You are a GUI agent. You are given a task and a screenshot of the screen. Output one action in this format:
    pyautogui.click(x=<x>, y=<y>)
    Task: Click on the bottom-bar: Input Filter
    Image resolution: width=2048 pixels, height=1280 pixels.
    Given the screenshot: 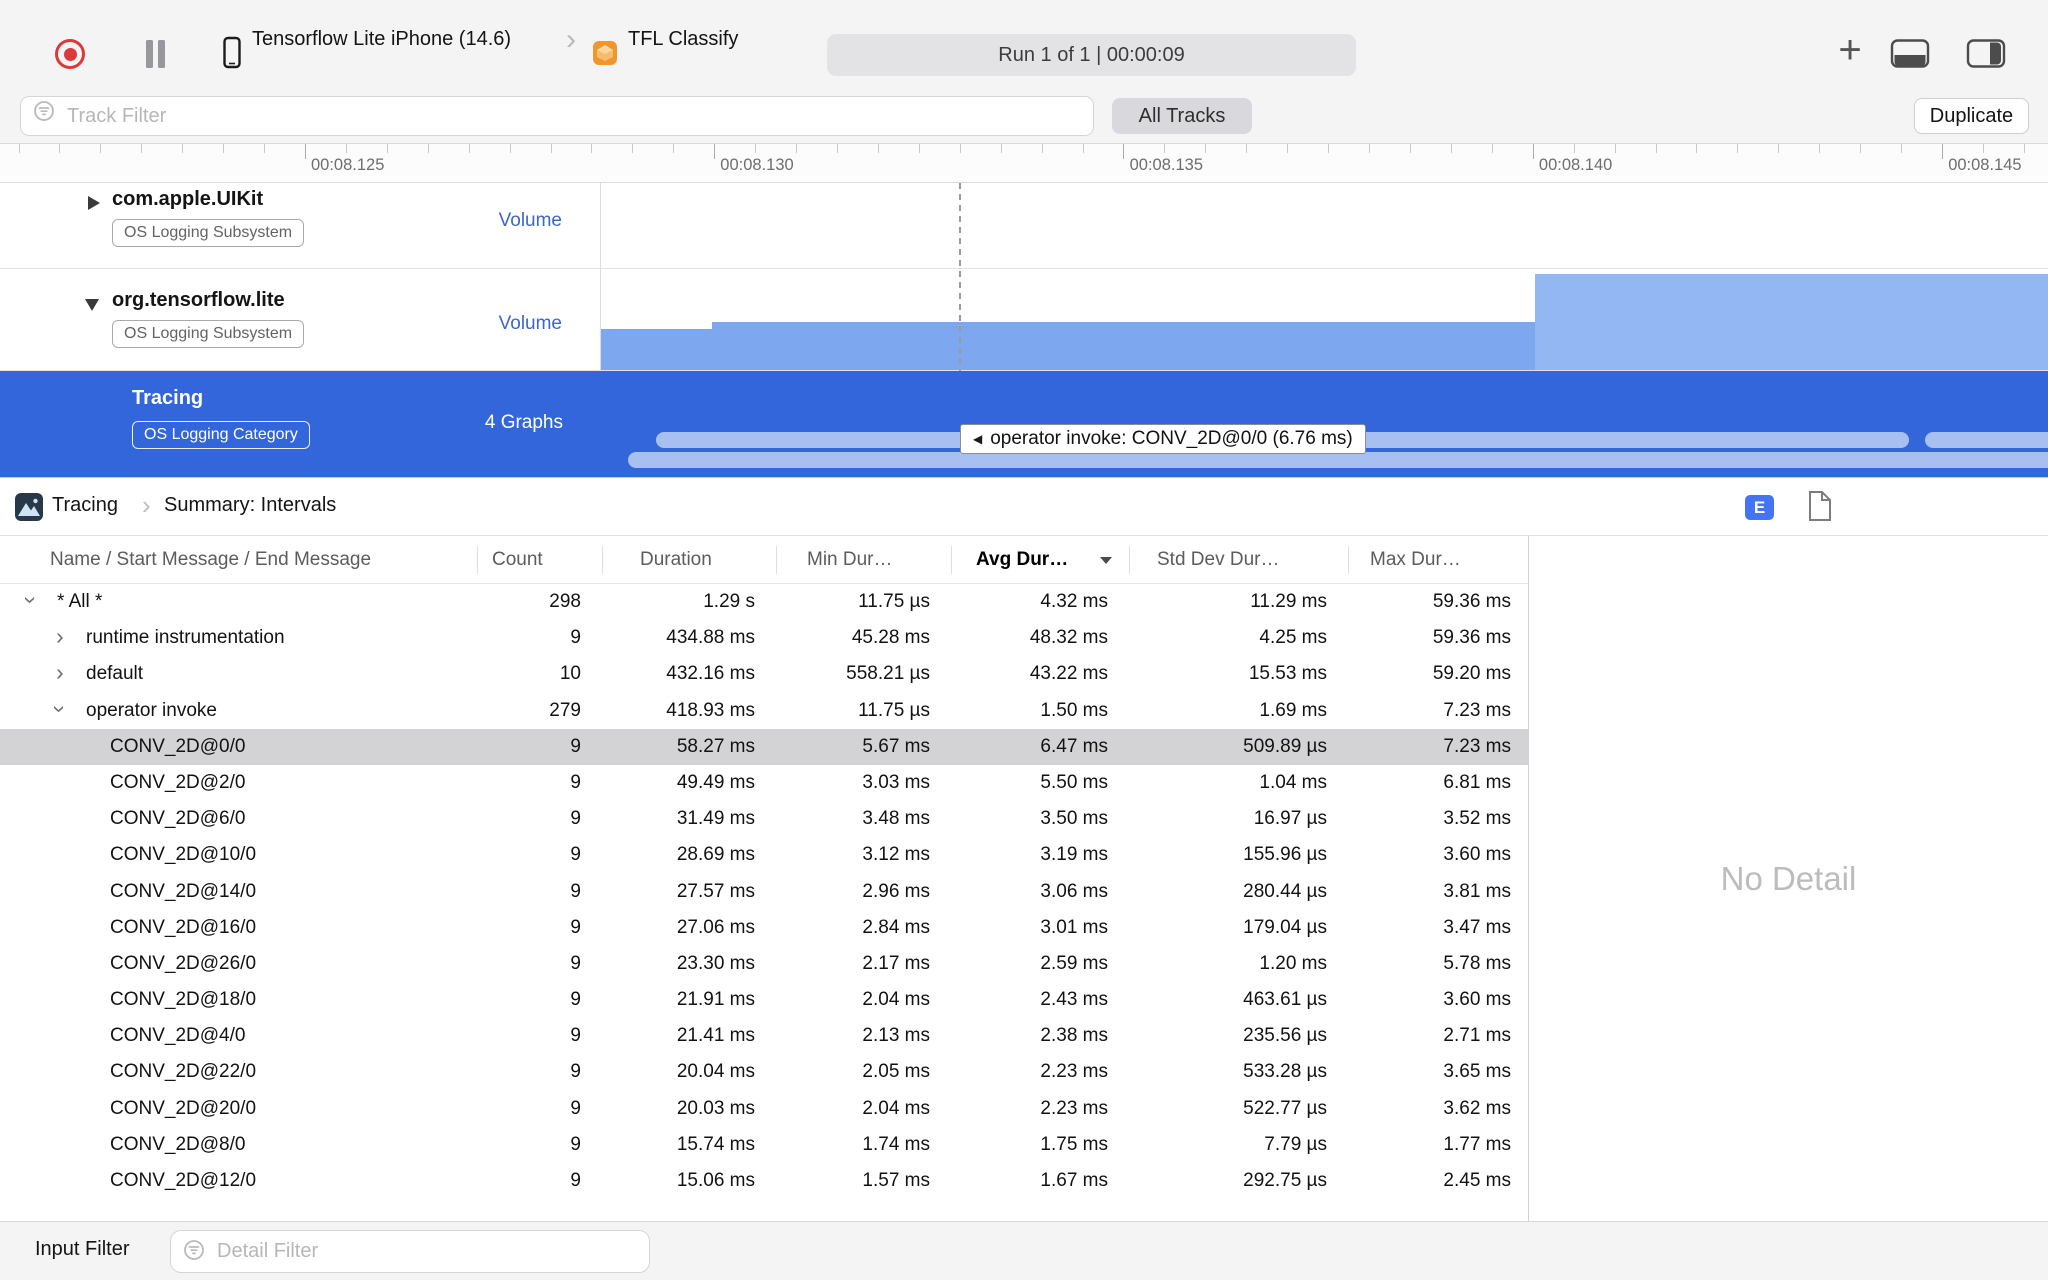 What is the action you would take?
    pyautogui.click(x=1024, y=1250)
    